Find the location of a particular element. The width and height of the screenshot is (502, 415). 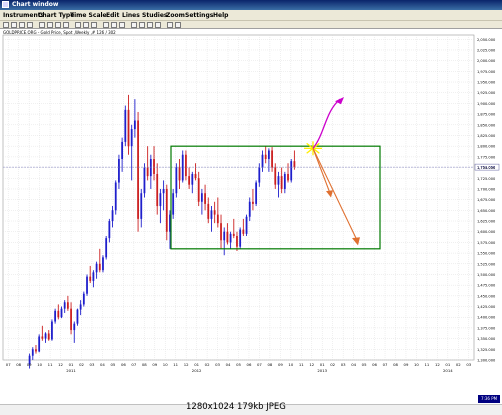

y-tick-label: 1,375.000 is located at coordinates (486, 328).